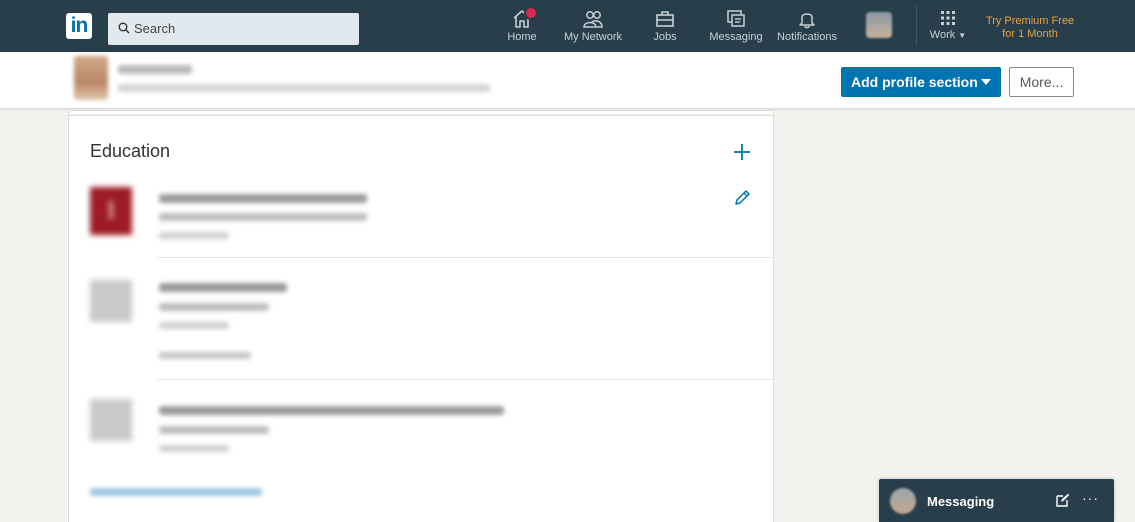 The image size is (1135, 522). What do you see at coordinates (91, 78) in the screenshot?
I see `profile-photo` at bounding box center [91, 78].